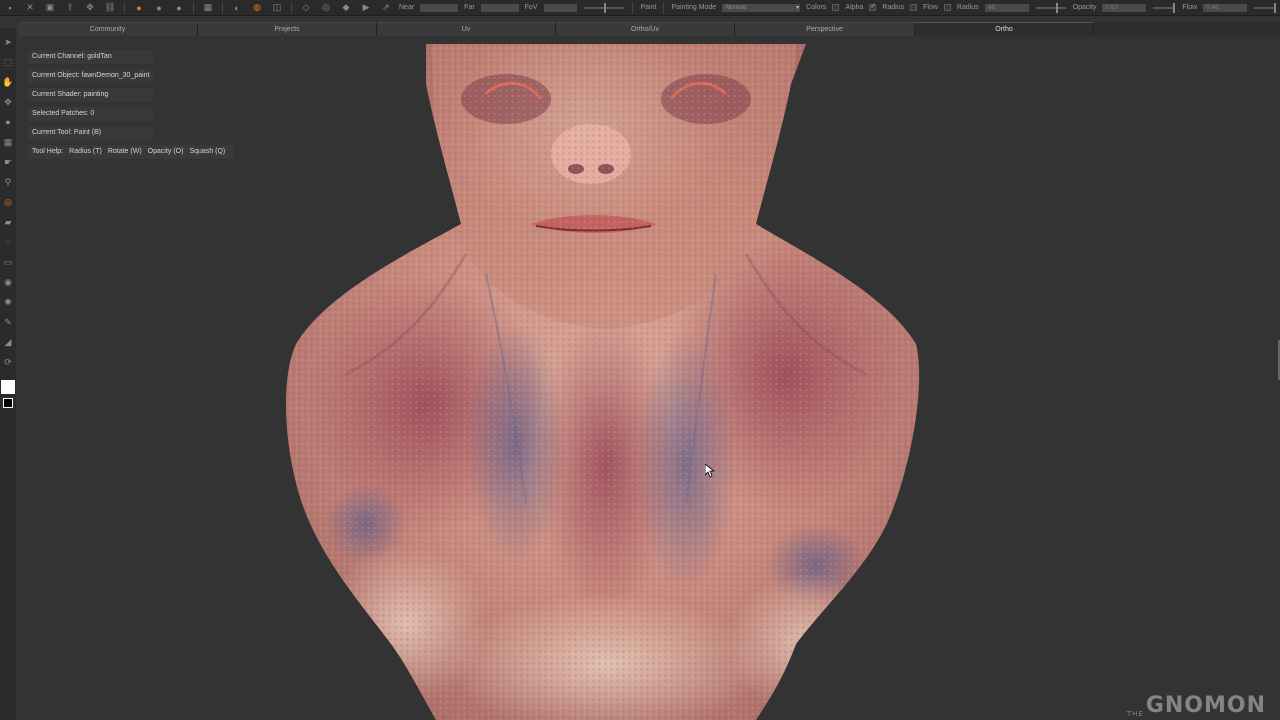 Image resolution: width=1280 pixels, height=720 pixels. Describe the element at coordinates (8, 82) in the screenshot. I see `pan-icon: ✋` at that location.